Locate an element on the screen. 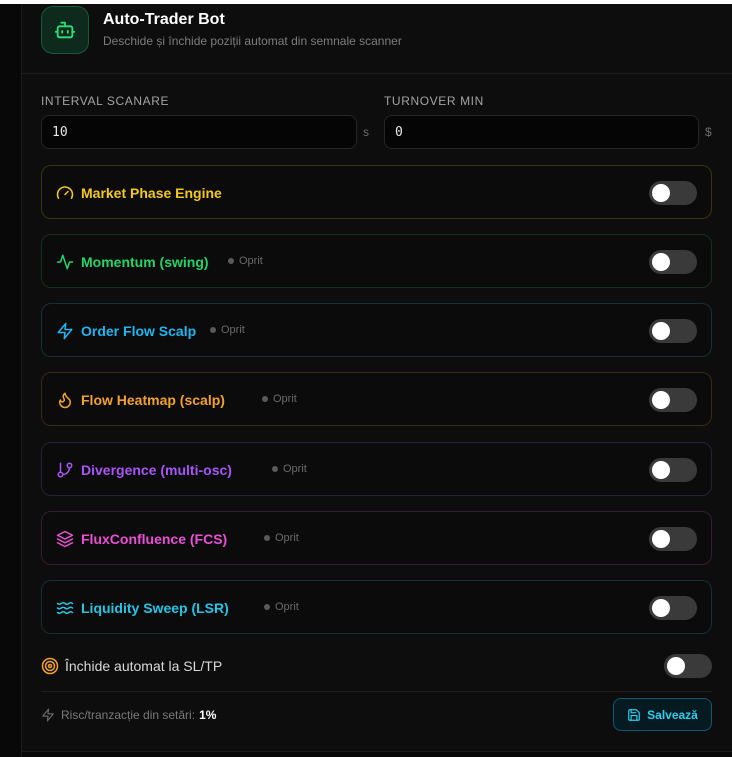  interval-input: 10 is located at coordinates (199, 132).